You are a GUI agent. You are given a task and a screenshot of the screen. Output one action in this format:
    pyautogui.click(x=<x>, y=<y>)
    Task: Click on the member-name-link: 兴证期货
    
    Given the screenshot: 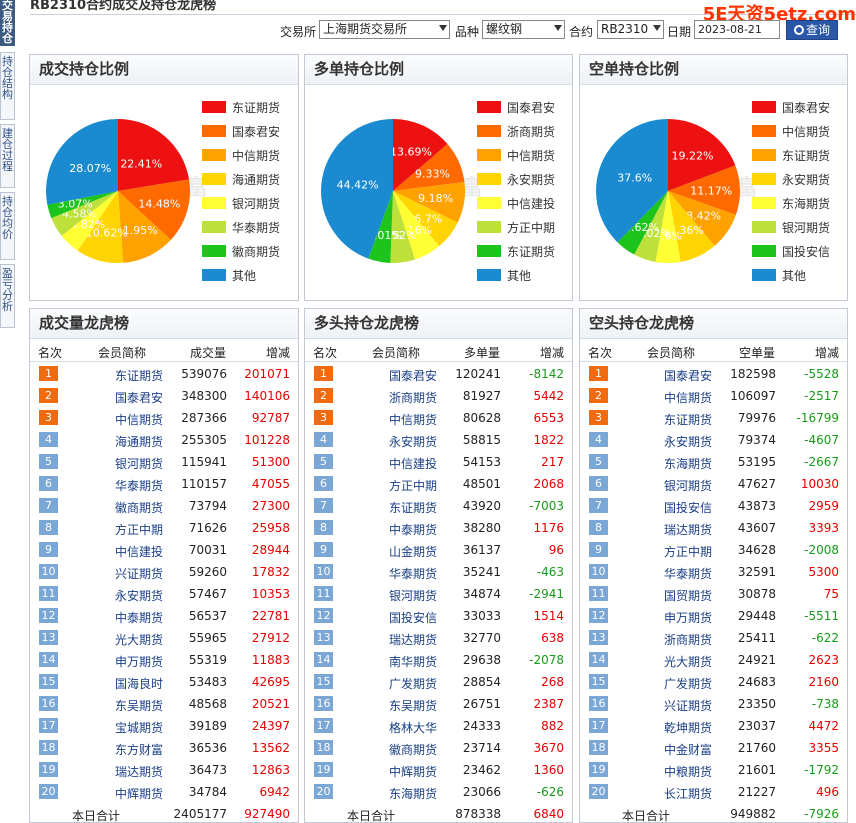 What is the action you would take?
    pyautogui.click(x=139, y=573)
    